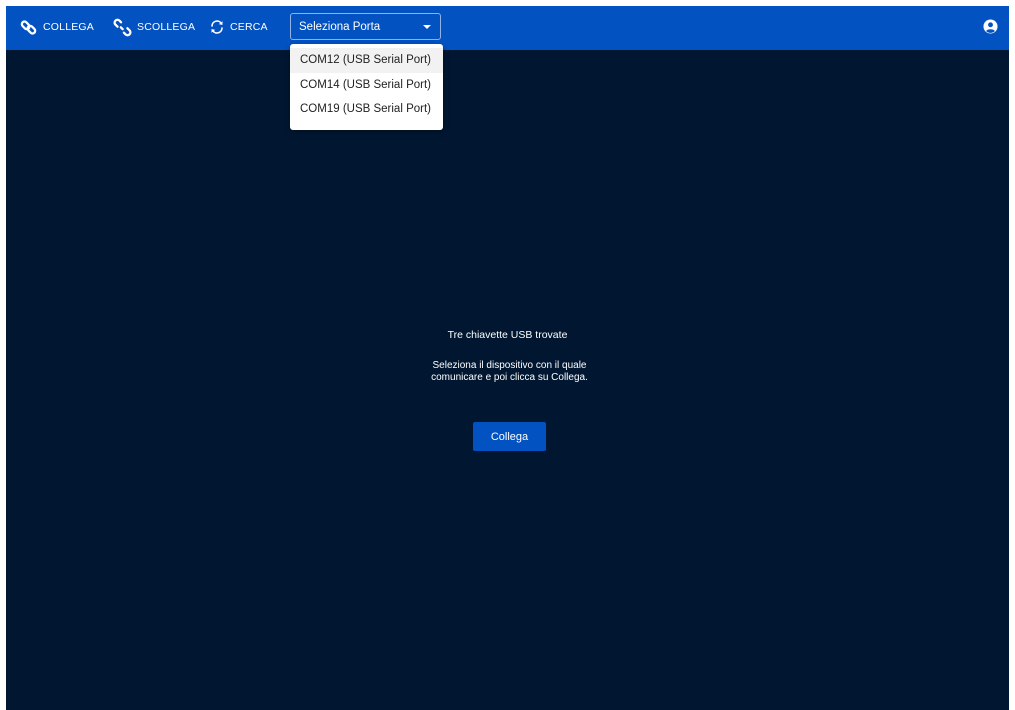 This screenshot has width=1015, height=710. What do you see at coordinates (217, 27) in the screenshot?
I see `refresh-icon` at bounding box center [217, 27].